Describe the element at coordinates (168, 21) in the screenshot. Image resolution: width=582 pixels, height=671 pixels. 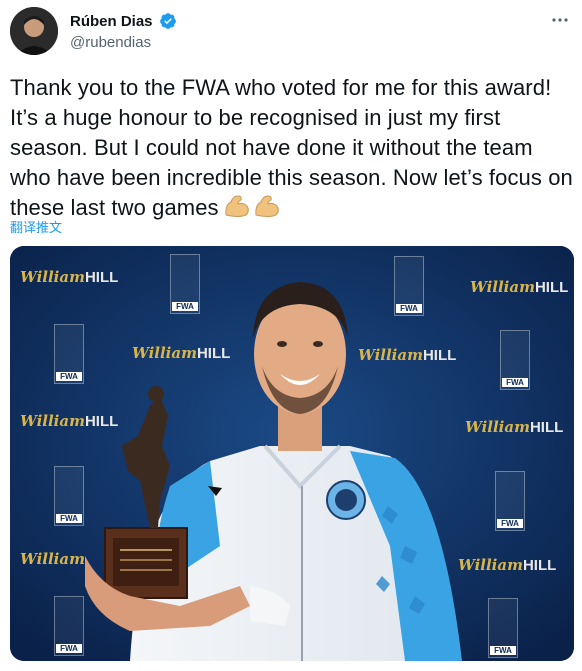
I see `verified-badge-icon` at that location.